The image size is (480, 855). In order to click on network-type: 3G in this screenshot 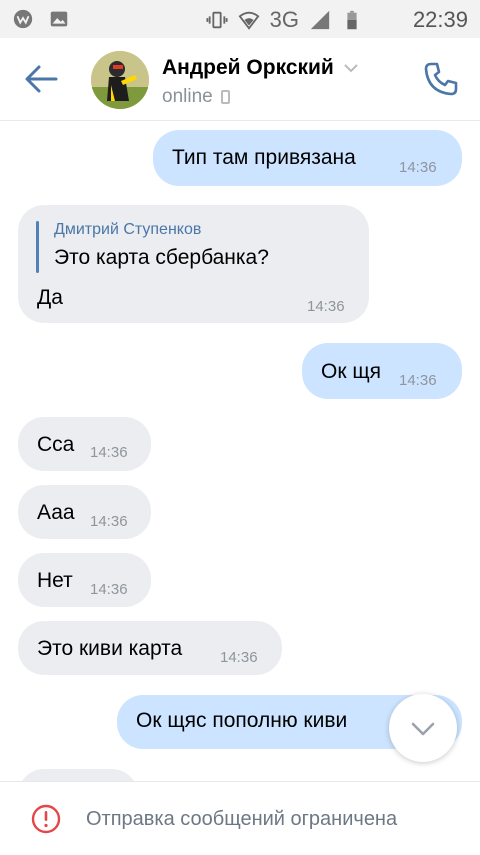, I will do `click(284, 19)`.